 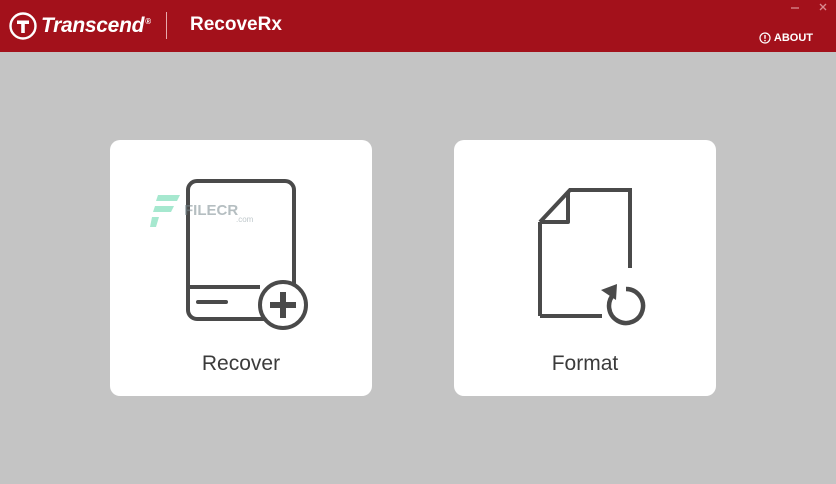 I want to click on recover-label: Recover, so click(x=241, y=363).